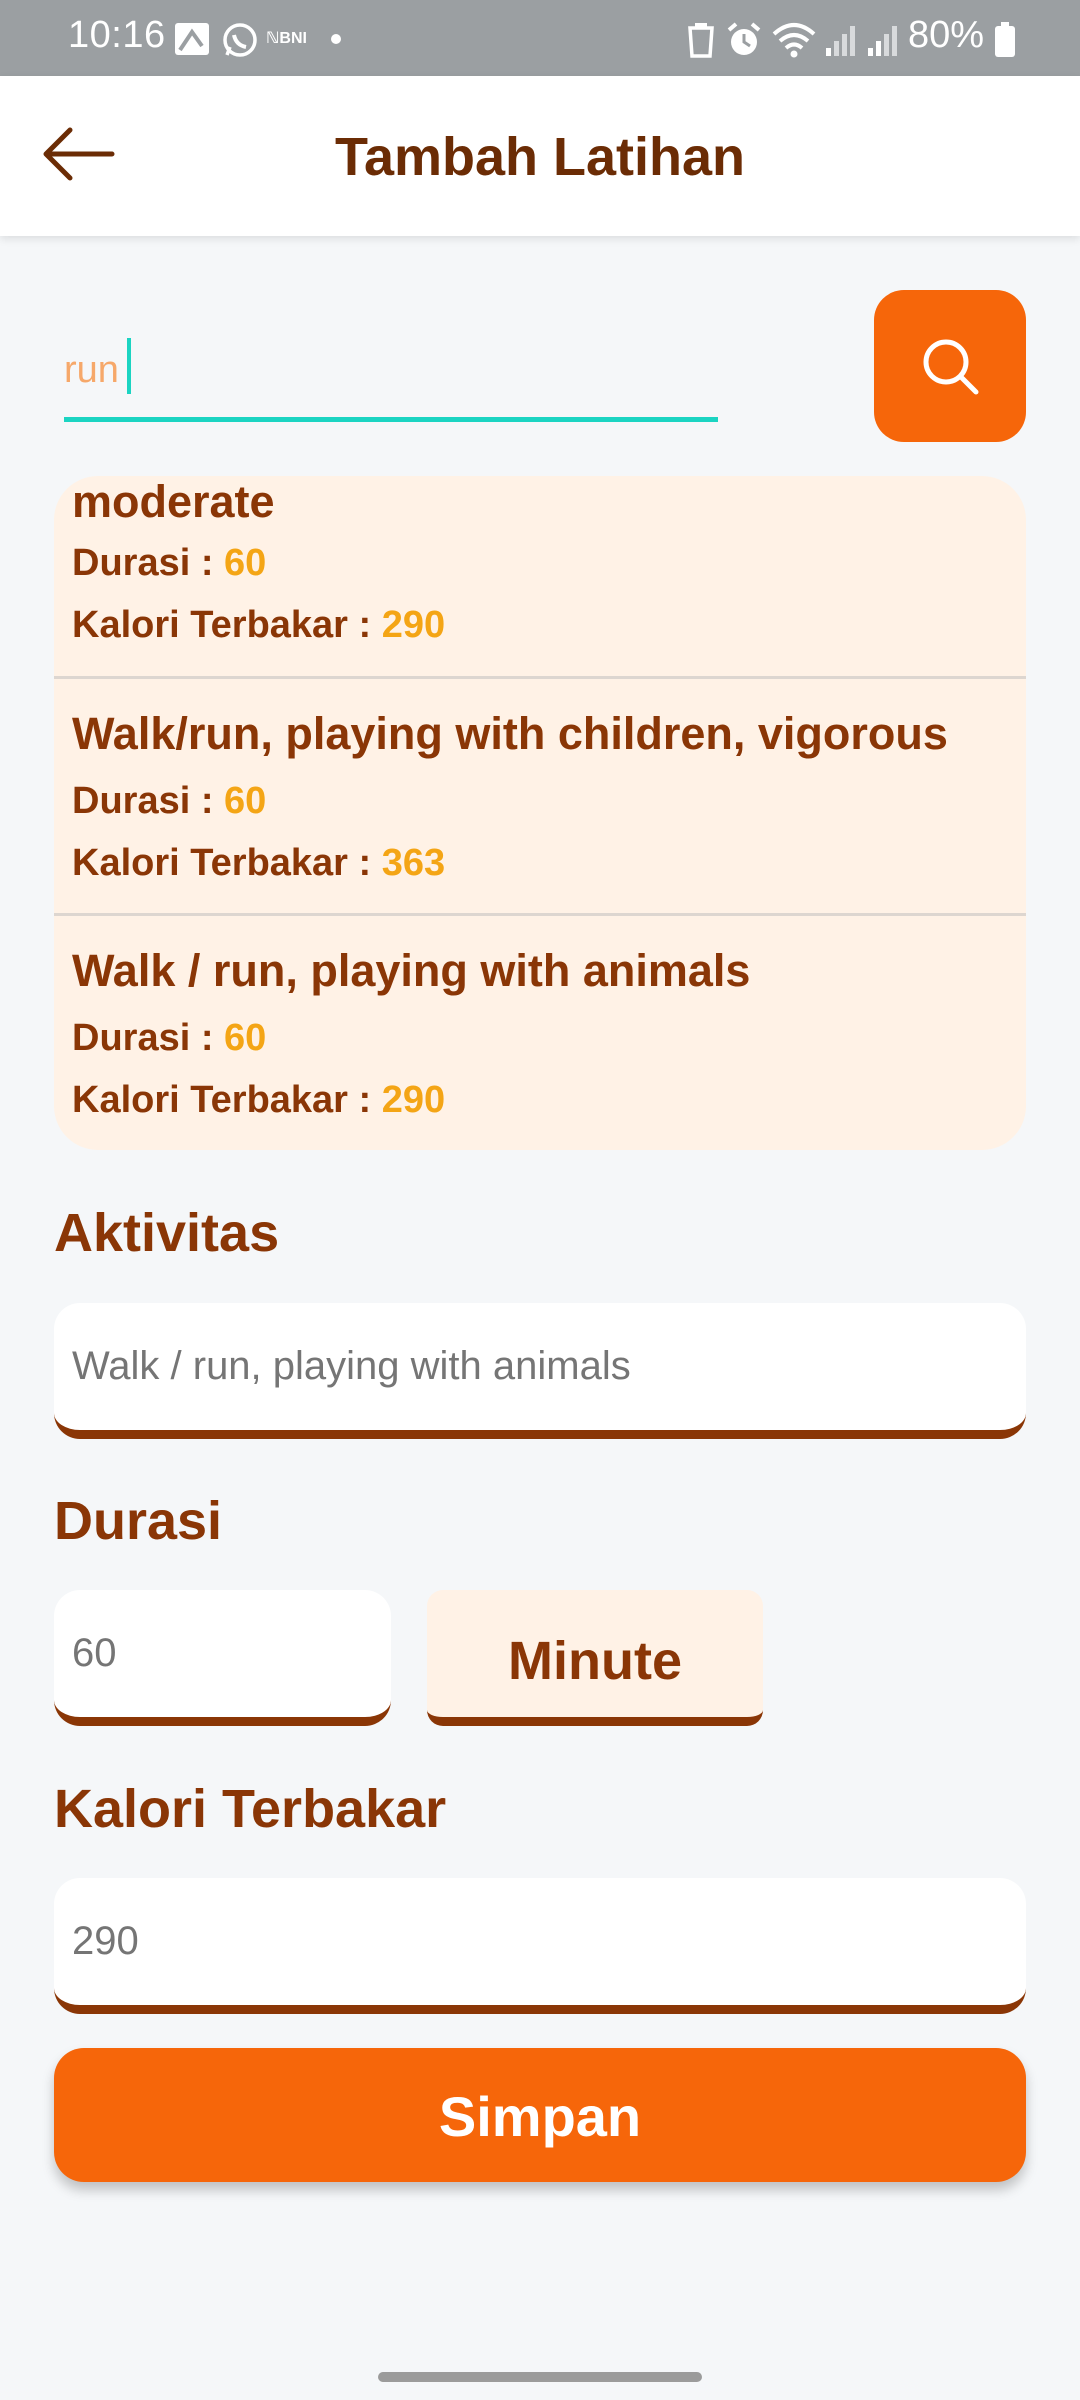  I want to click on save-button-label: Simpan, so click(540, 2116).